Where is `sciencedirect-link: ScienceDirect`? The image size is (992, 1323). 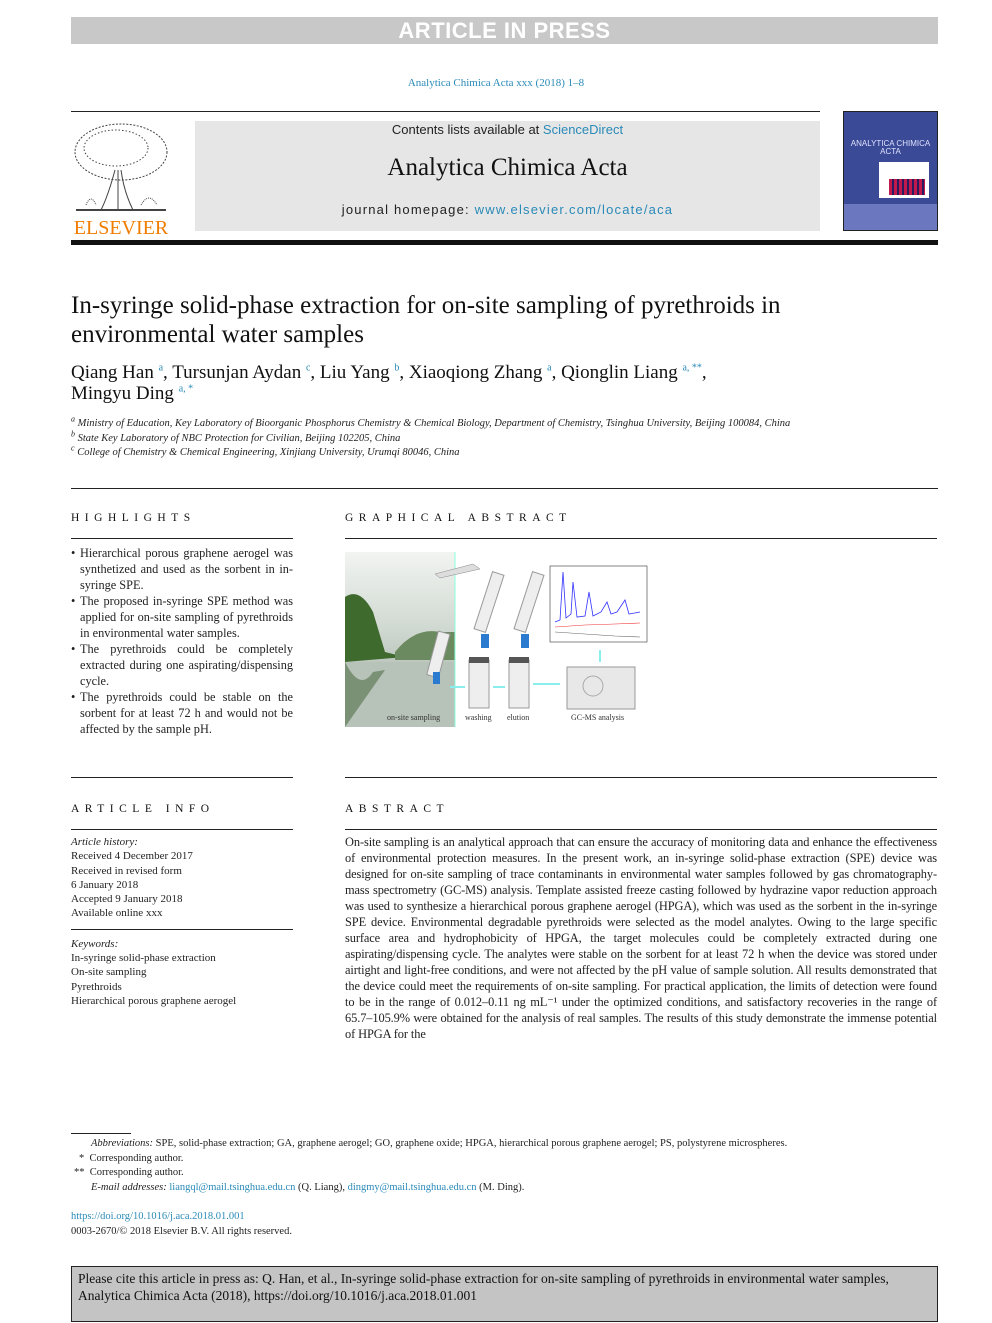 sciencedirect-link: ScienceDirect is located at coordinates (583, 129).